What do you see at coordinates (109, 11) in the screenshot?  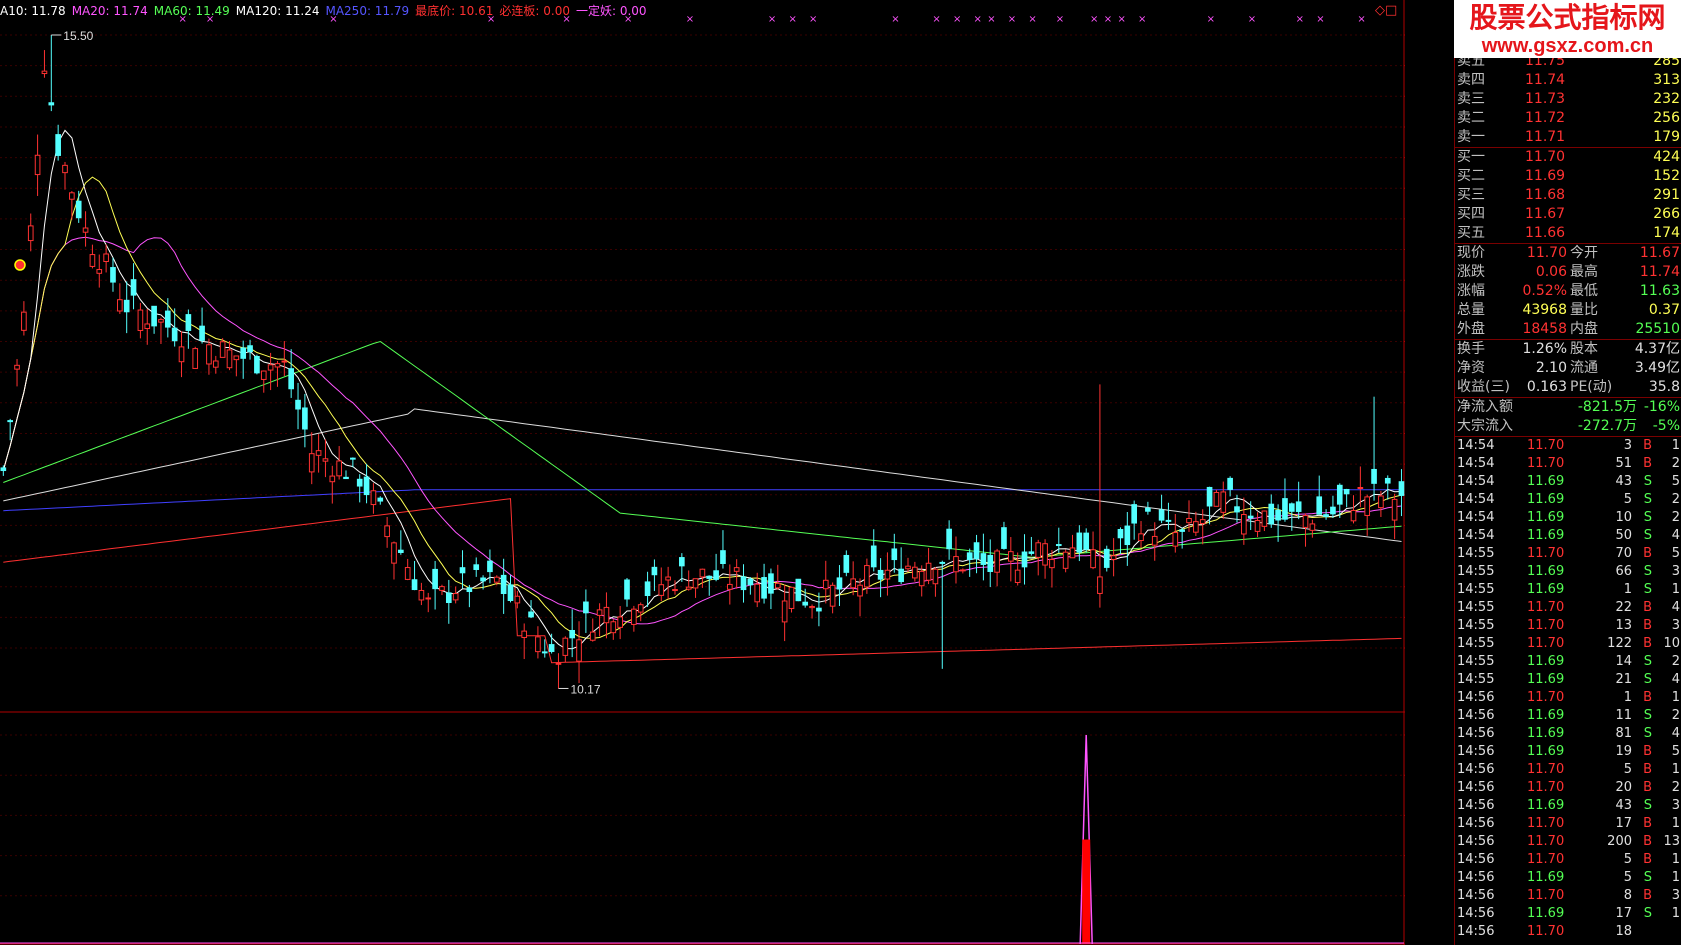 I see `legend-item: MA20: 11.74` at bounding box center [109, 11].